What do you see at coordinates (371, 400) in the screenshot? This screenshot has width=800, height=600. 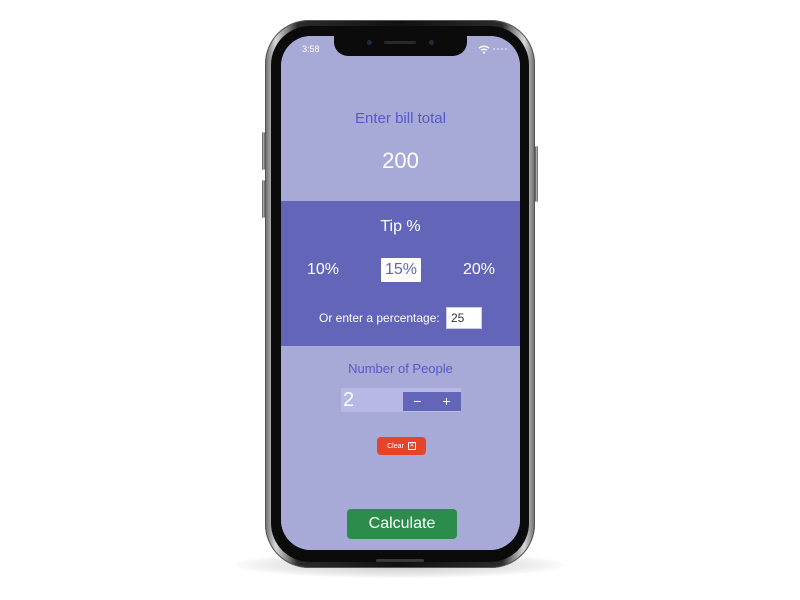 I see `people-count-input` at bounding box center [371, 400].